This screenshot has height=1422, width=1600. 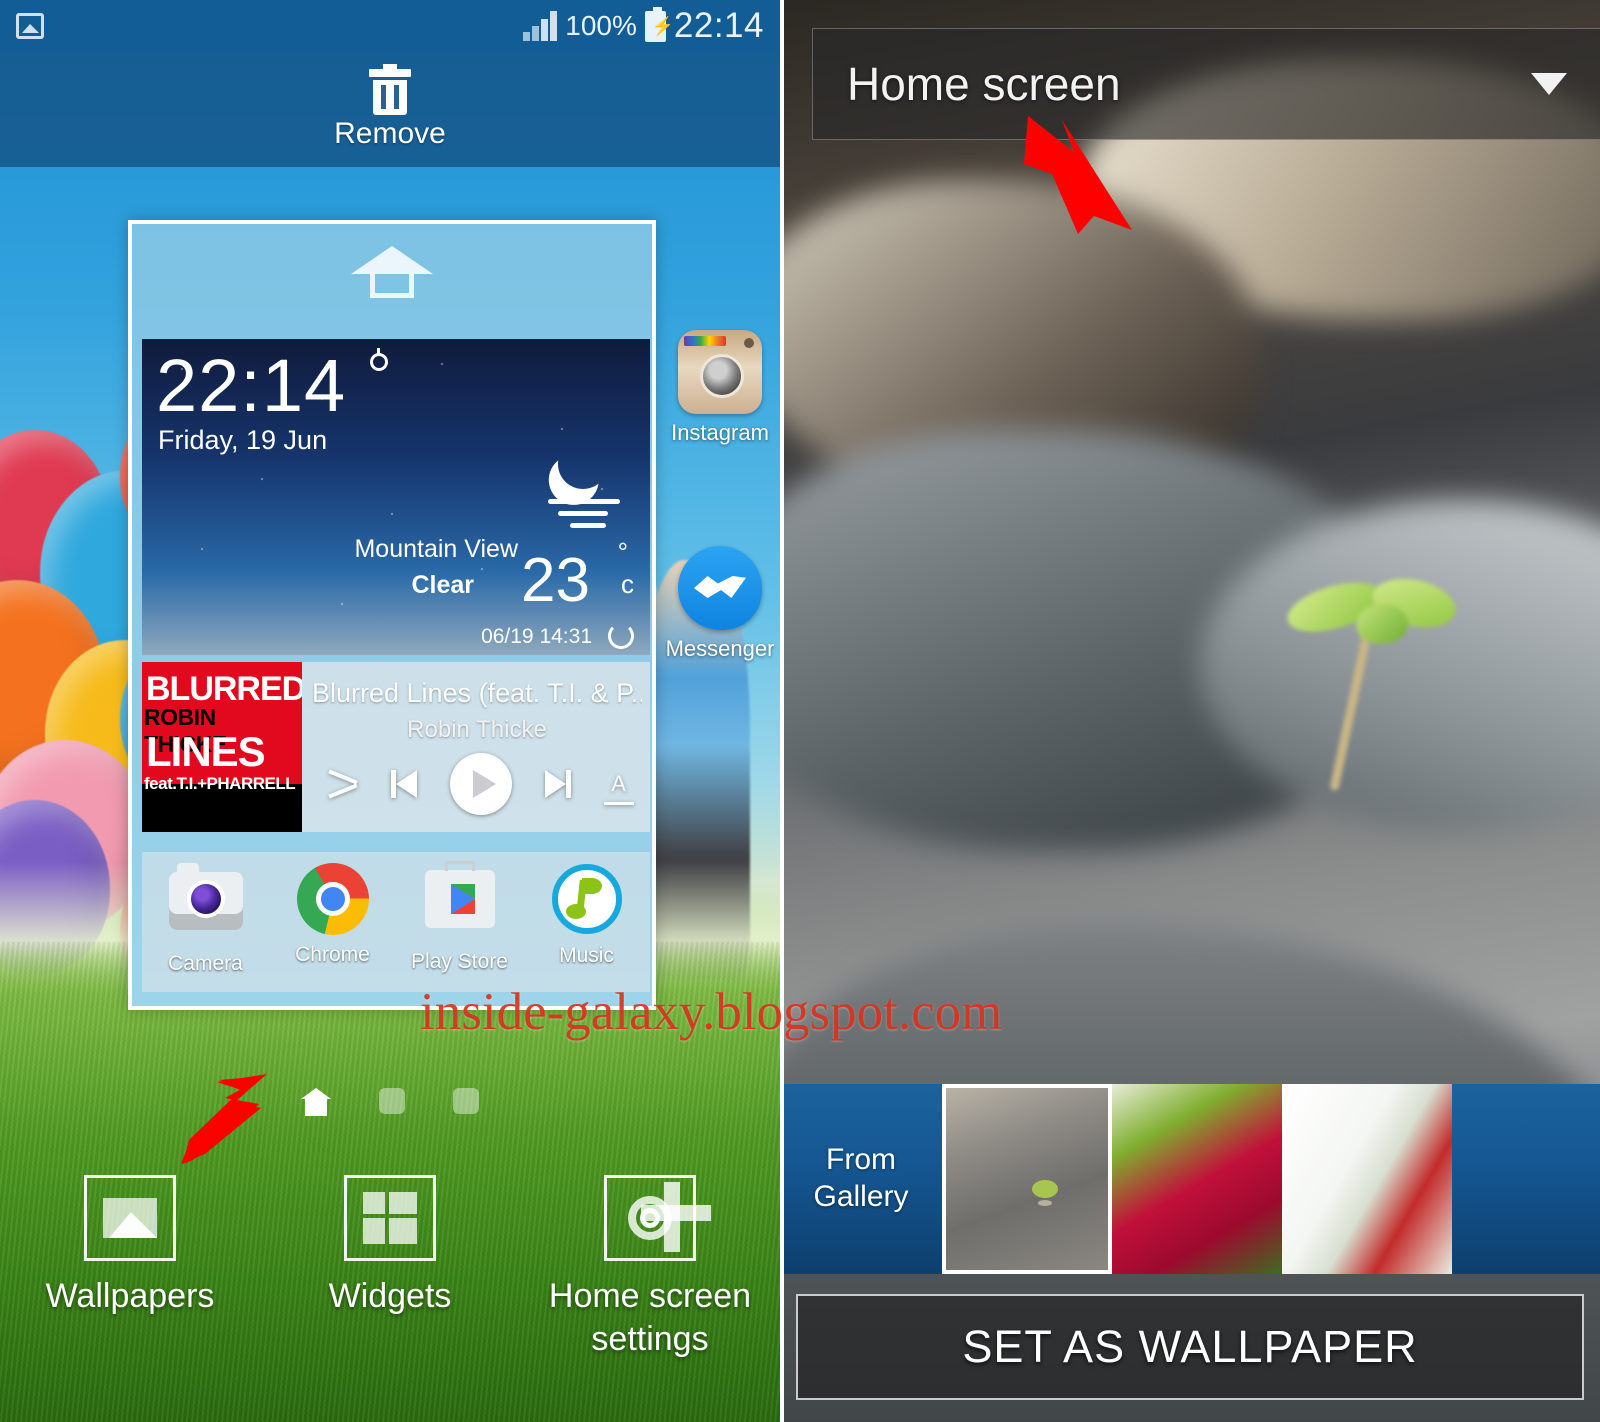 I want to click on battery-charging-icon: ⚡, so click(x=659, y=24).